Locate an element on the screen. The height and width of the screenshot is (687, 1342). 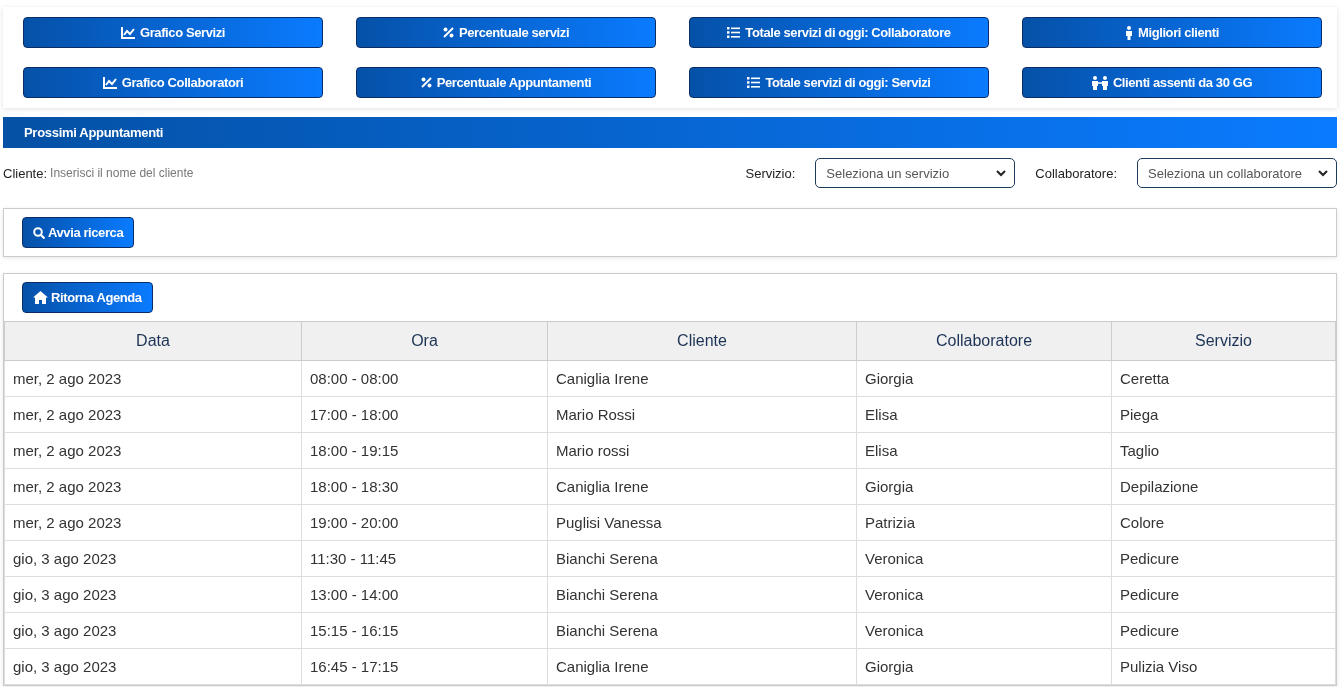
search-icon is located at coordinates (39, 232).